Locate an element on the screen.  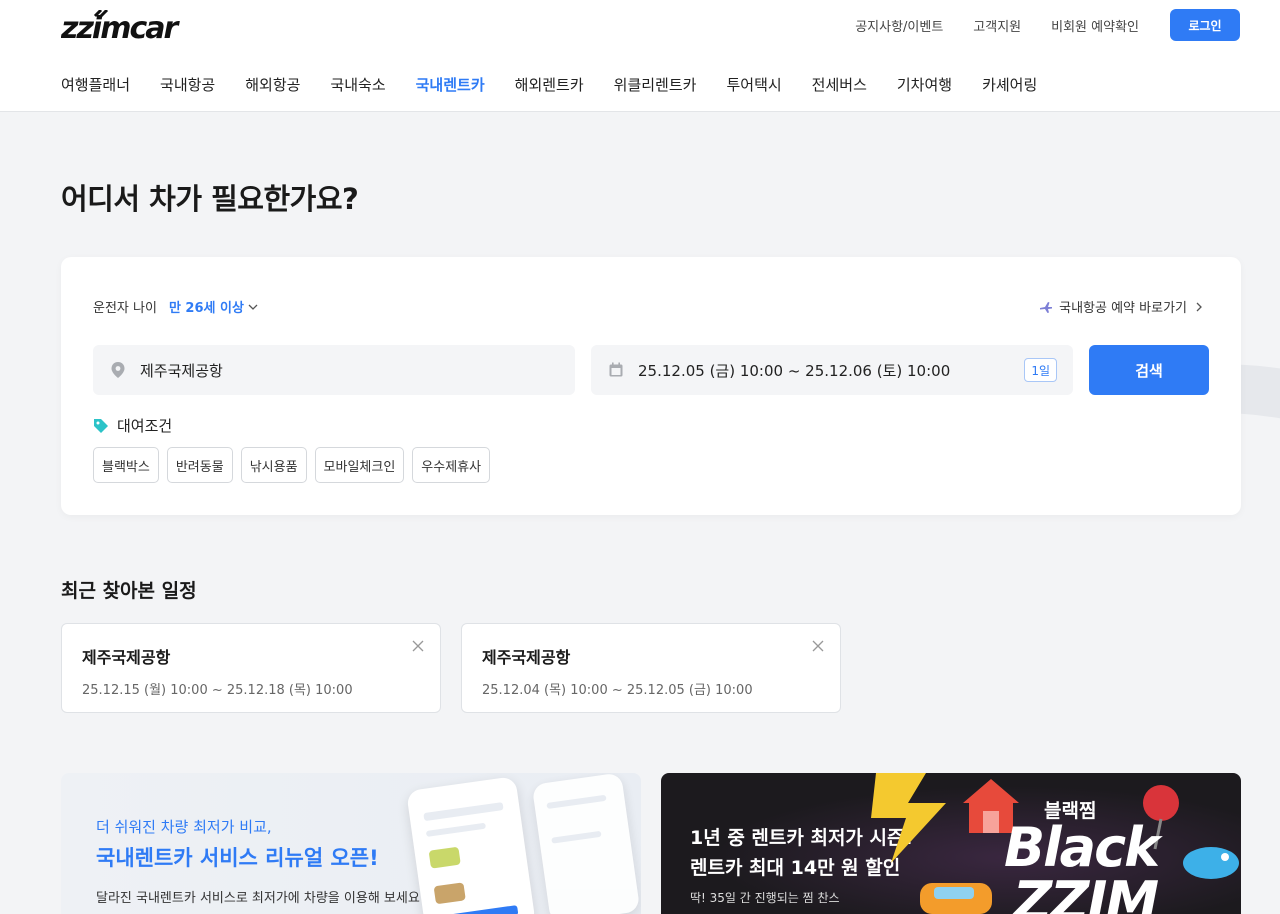
rental-conditions-heading: 대여조건 is located at coordinates (132, 425).